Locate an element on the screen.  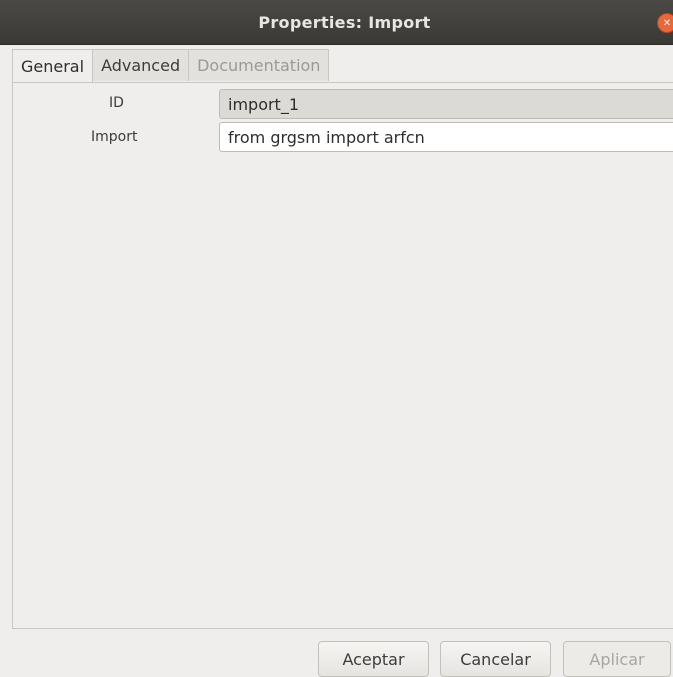
ok-button: Aceptar is located at coordinates (373, 659).